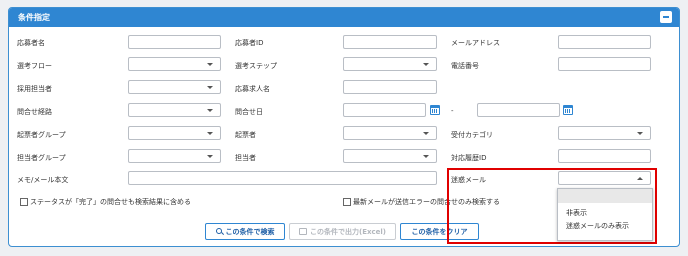 This screenshot has height=256, width=688. Describe the element at coordinates (174, 87) in the screenshot. I see `hiring-staff-select` at that location.